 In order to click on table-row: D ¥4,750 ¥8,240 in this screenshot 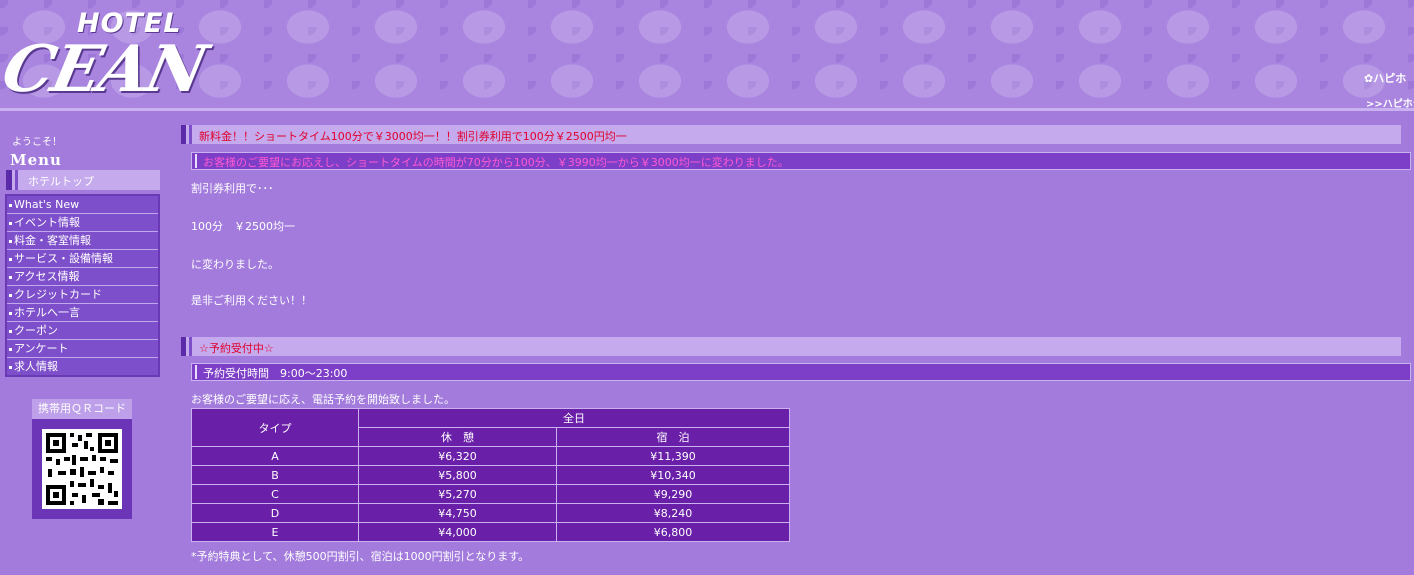, I will do `click(490, 513)`.